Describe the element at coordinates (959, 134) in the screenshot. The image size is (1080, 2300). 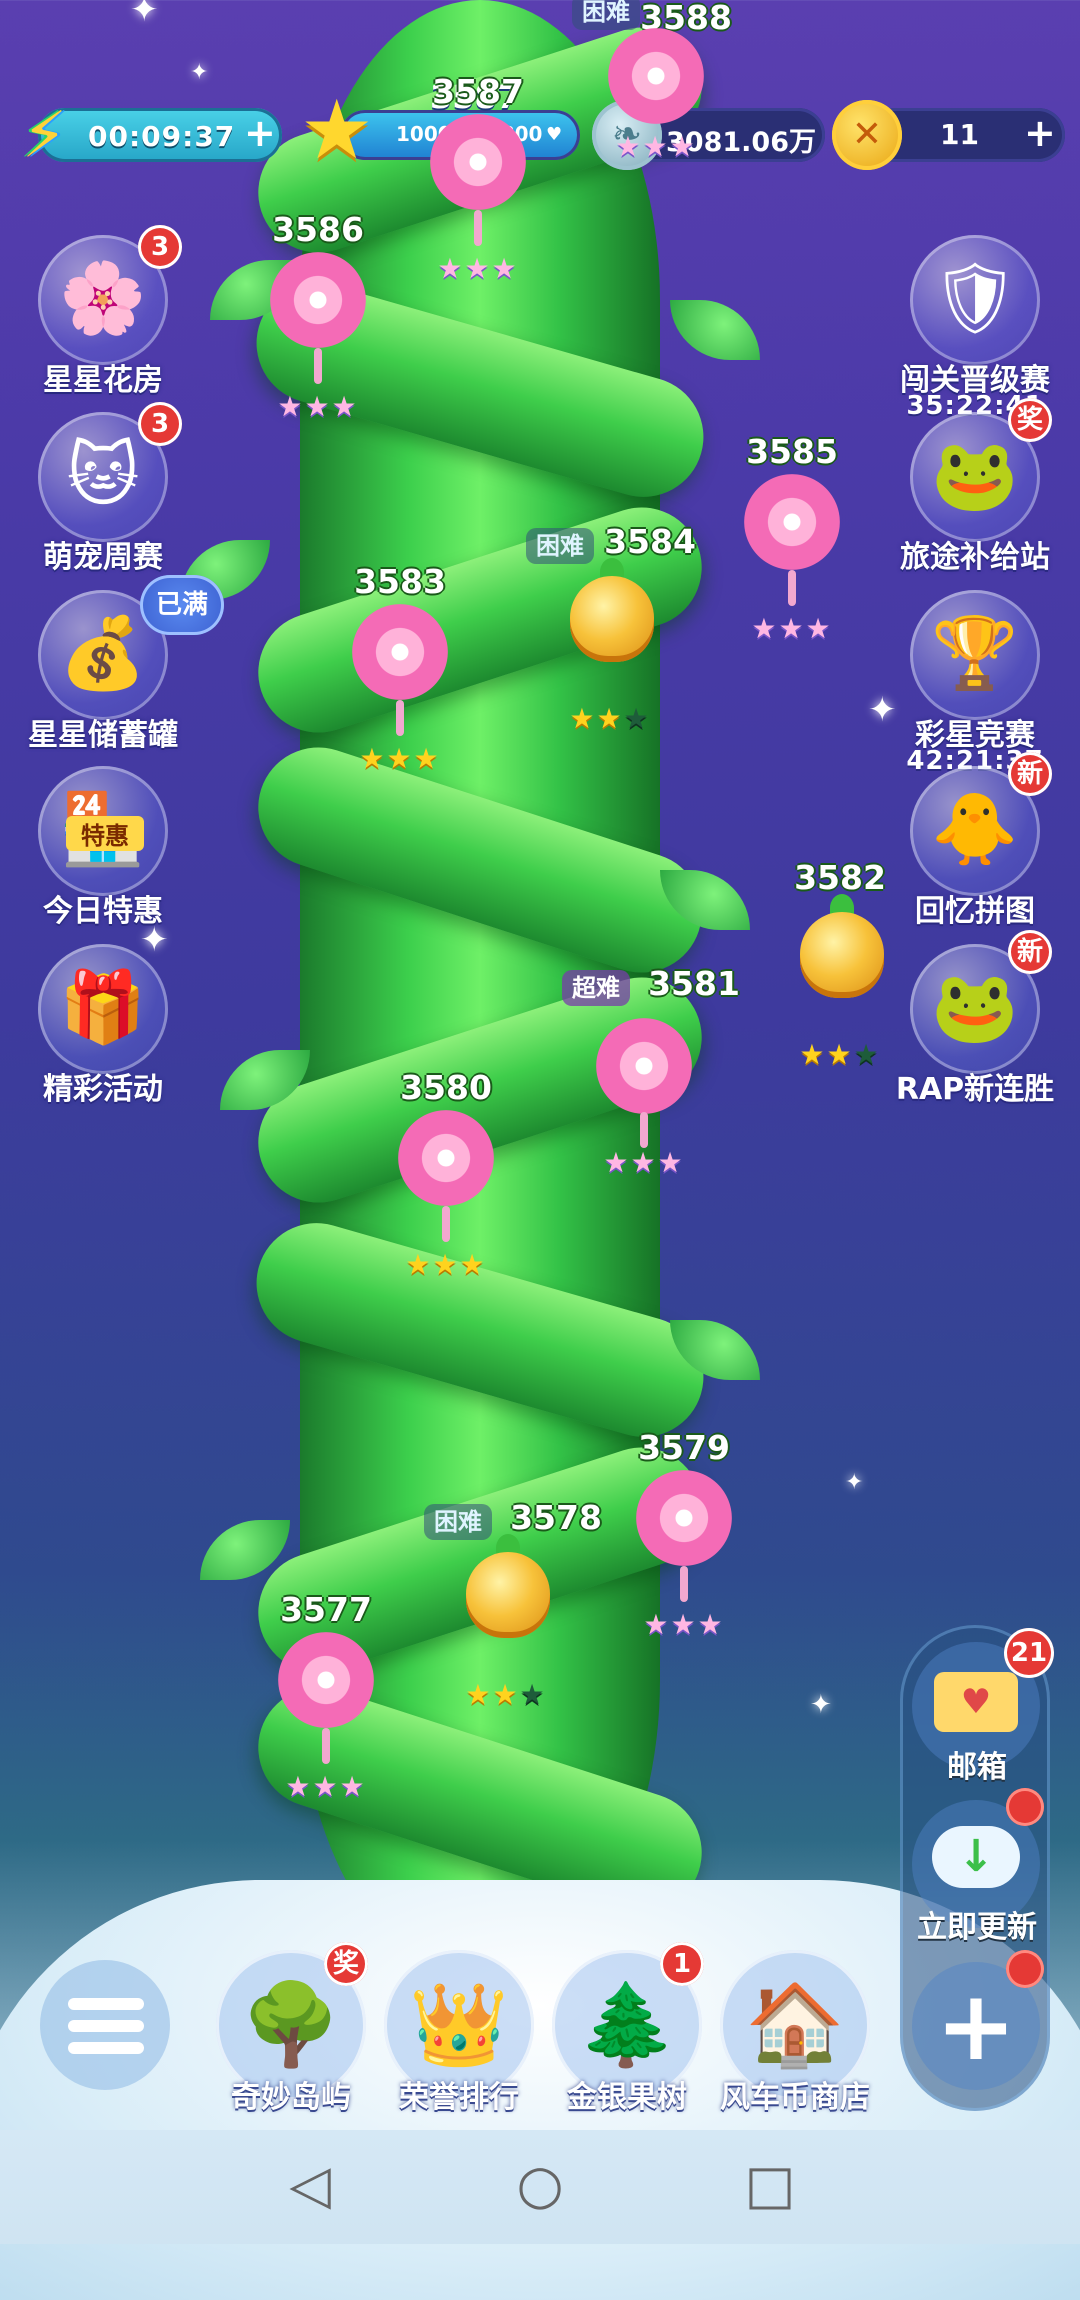
I see `gold-coin-amount: 11` at that location.